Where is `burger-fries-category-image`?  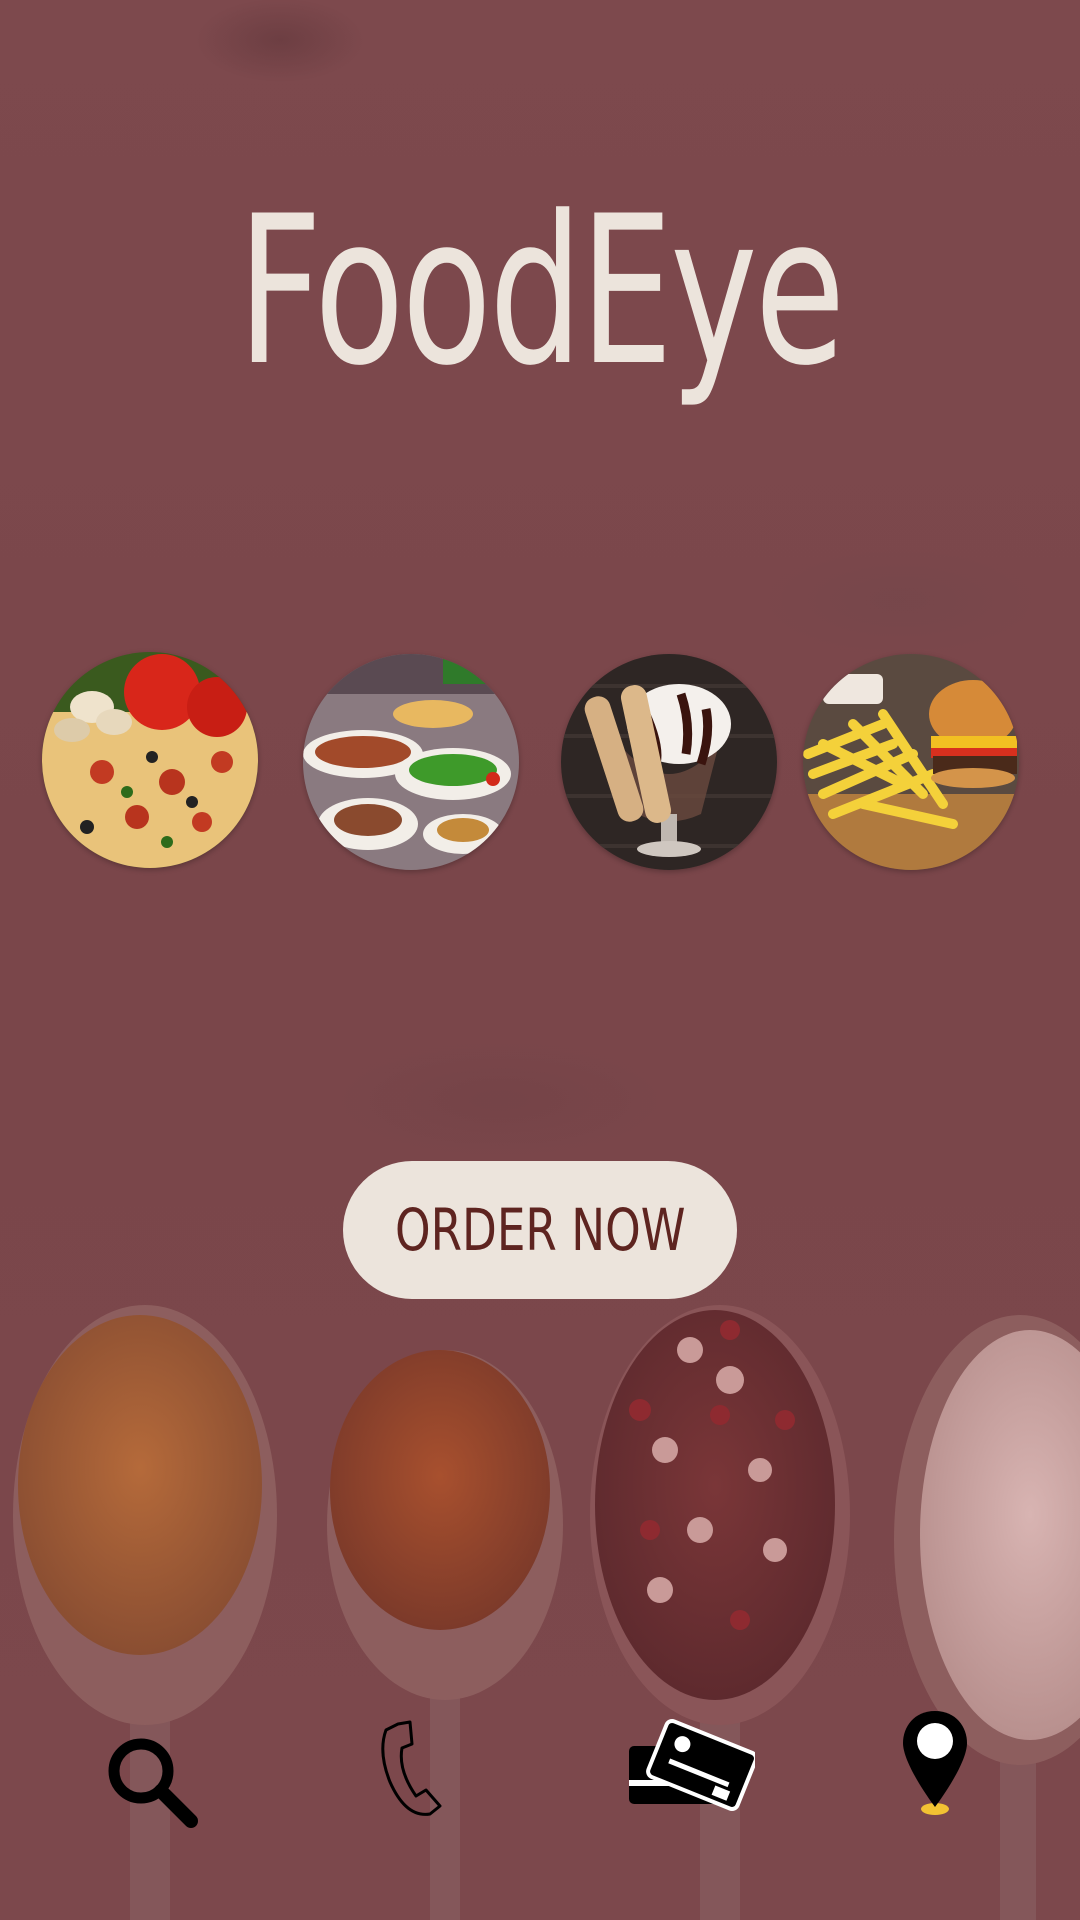
burger-fries-category-image is located at coordinates (911, 762).